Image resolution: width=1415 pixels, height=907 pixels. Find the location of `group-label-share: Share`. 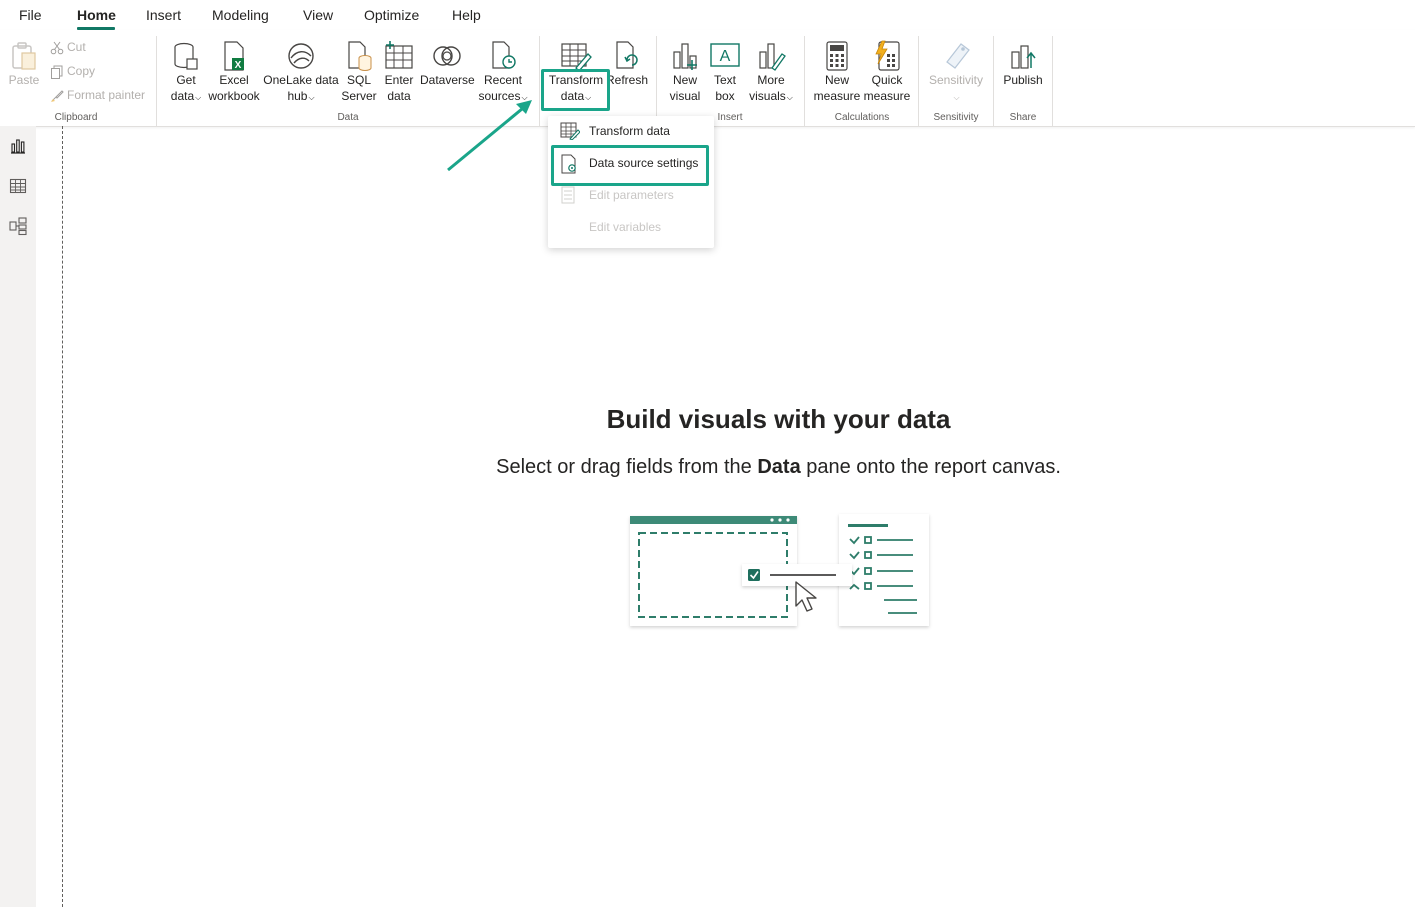

group-label-share: Share is located at coordinates (1023, 117).